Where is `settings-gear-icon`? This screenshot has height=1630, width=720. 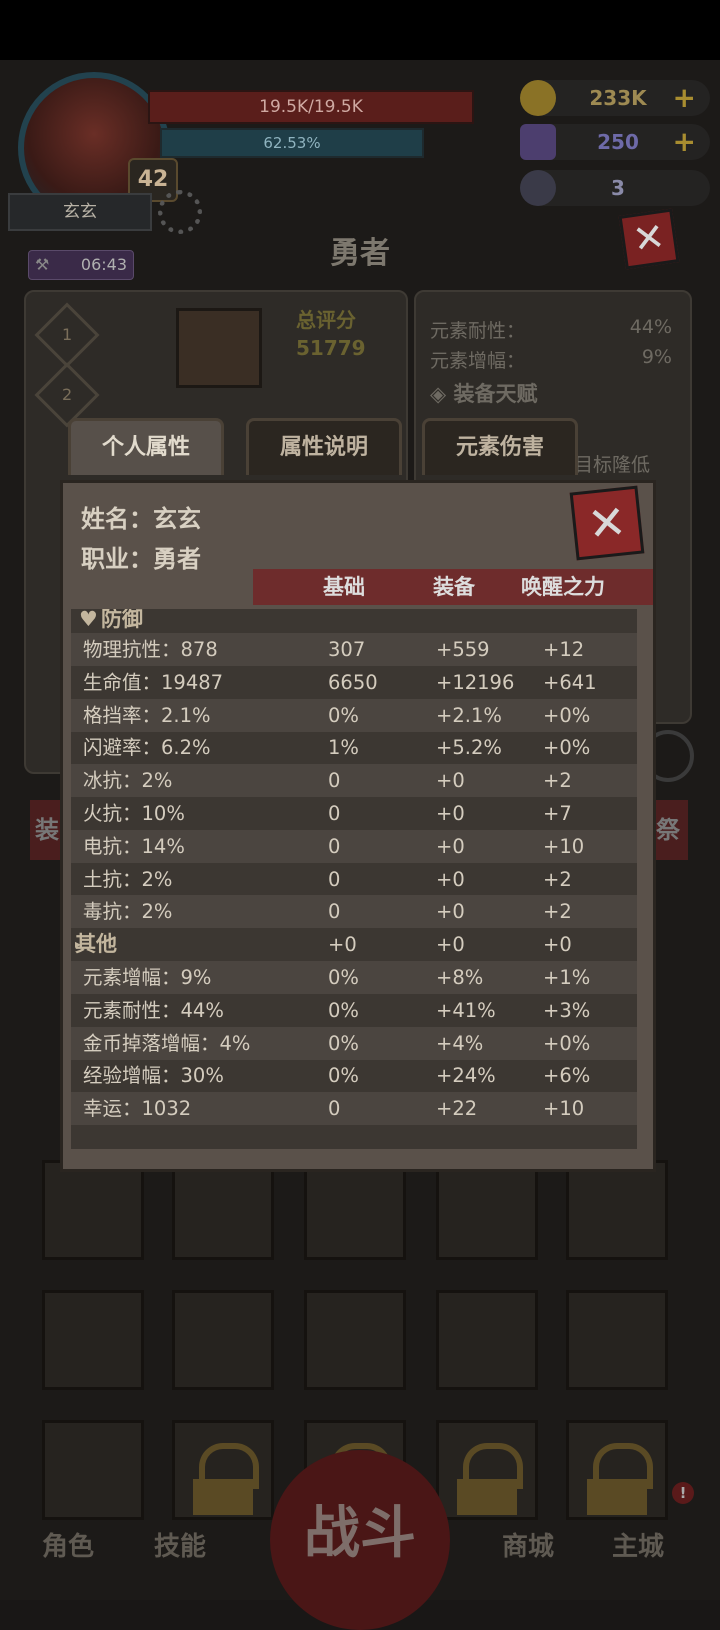
settings-gear-icon is located at coordinates (180, 212).